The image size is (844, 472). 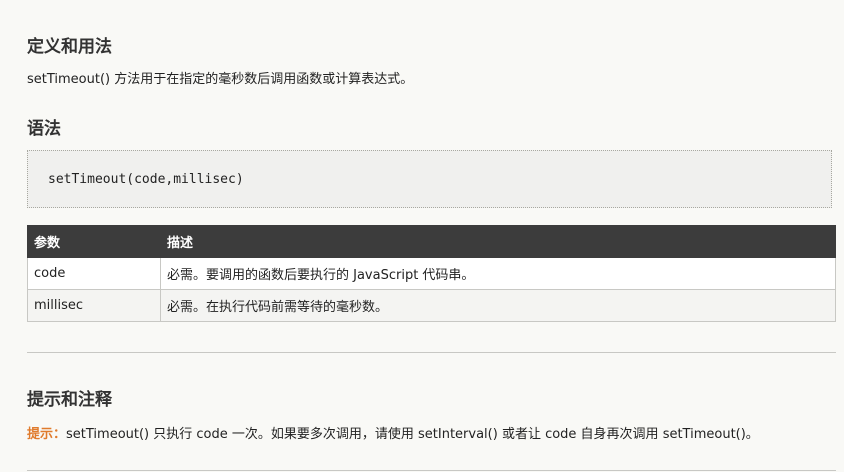 I want to click on table-row: code 必需。要调用的函数后要执行的 JavaScript 代码串。, so click(x=431, y=273).